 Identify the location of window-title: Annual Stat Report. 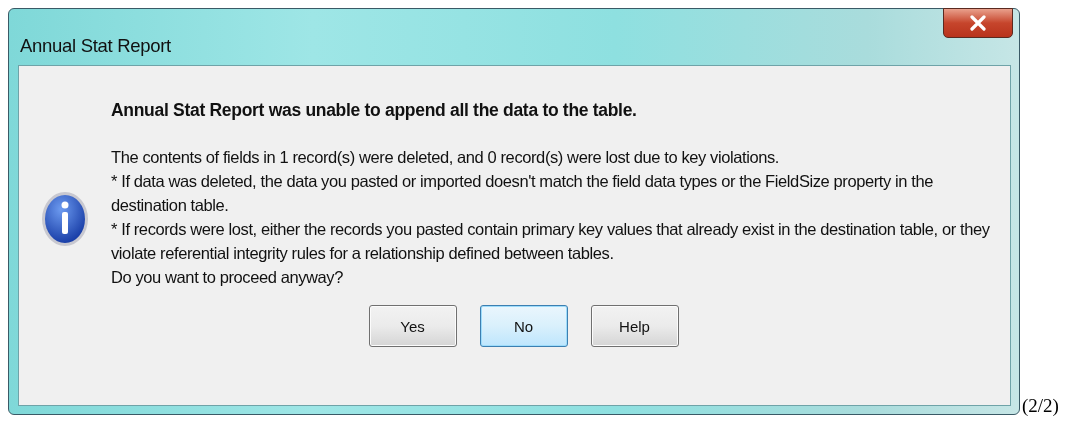
(95, 46).